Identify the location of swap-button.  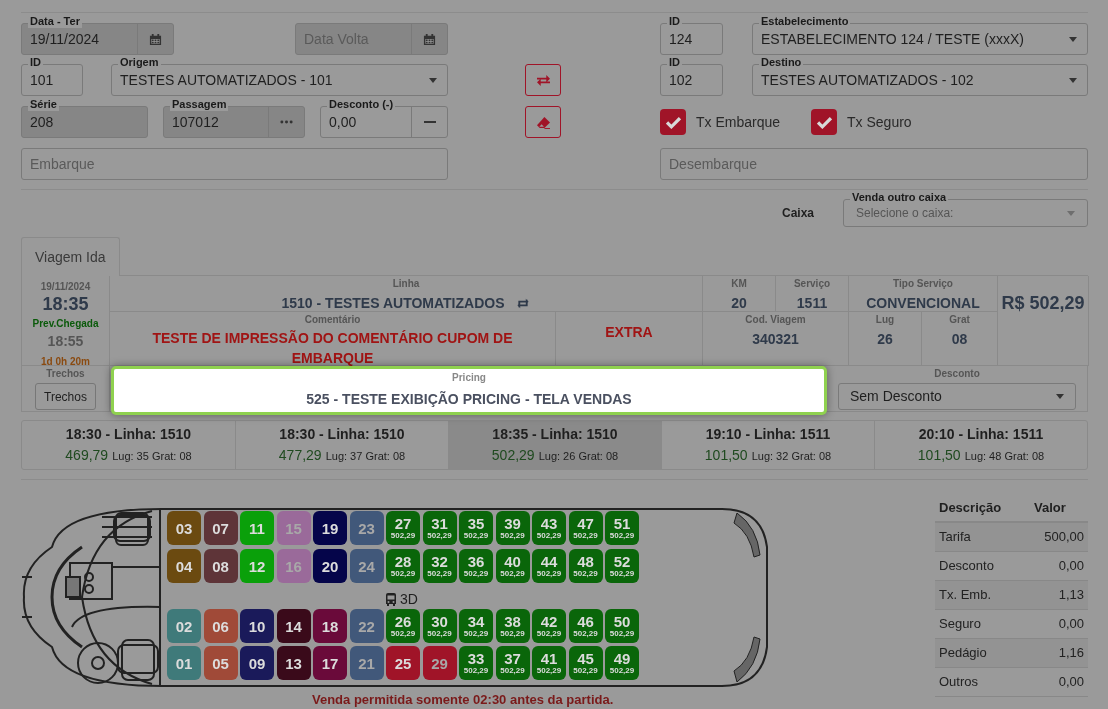
(543, 80).